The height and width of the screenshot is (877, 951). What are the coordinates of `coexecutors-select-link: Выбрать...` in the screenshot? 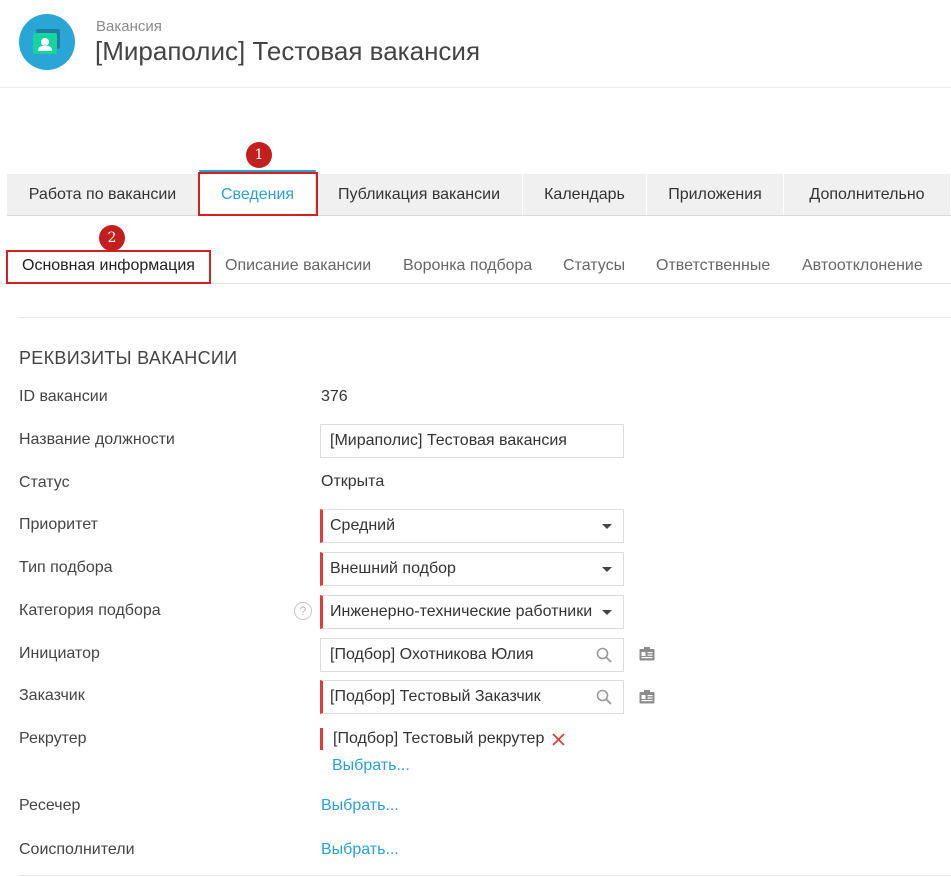 It's located at (360, 850).